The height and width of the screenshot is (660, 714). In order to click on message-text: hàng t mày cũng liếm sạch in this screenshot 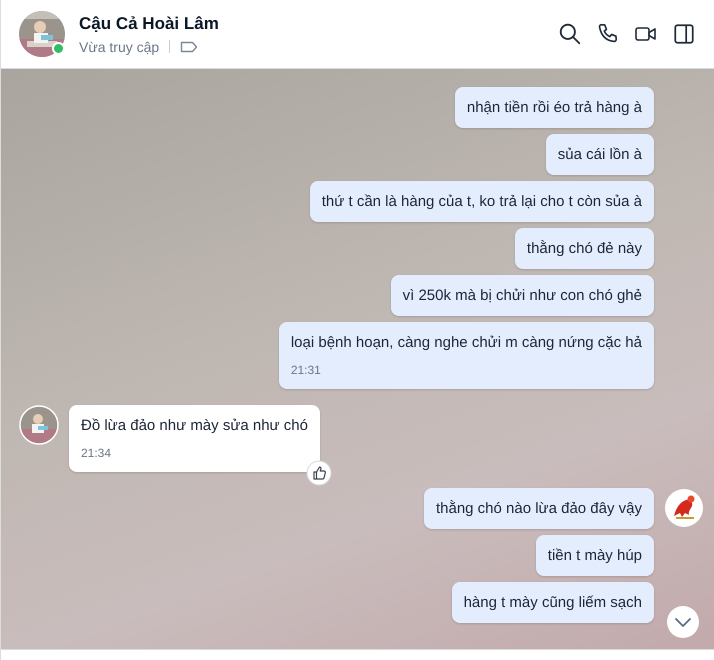, I will do `click(553, 602)`.